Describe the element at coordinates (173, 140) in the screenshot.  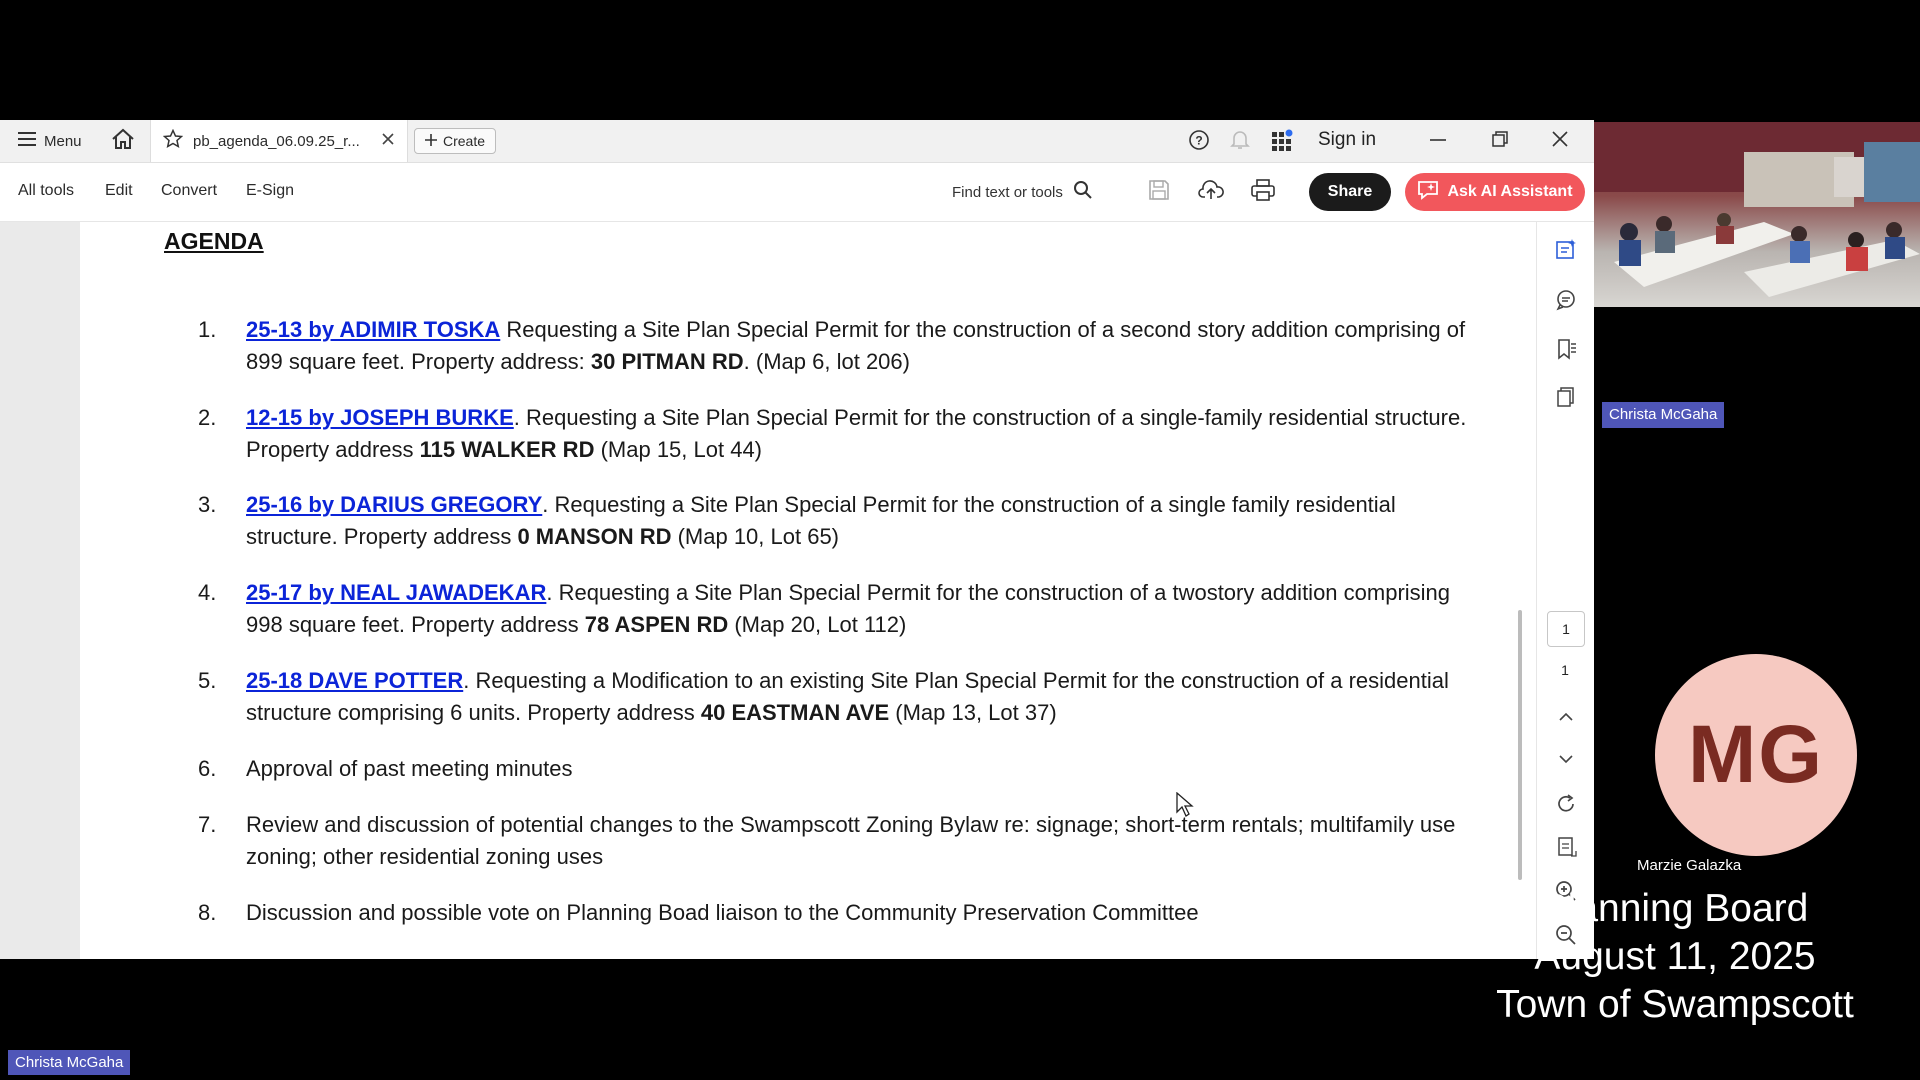
I see `star-icon` at that location.